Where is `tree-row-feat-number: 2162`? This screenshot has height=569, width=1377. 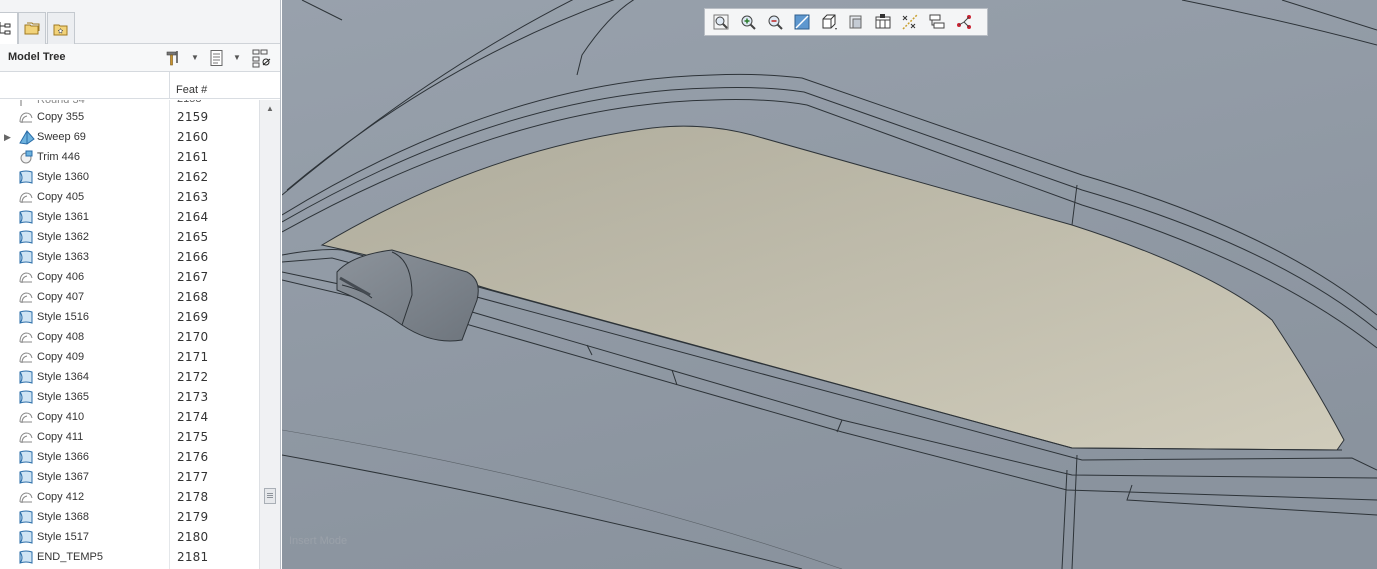
tree-row-feat-number: 2162 is located at coordinates (193, 177).